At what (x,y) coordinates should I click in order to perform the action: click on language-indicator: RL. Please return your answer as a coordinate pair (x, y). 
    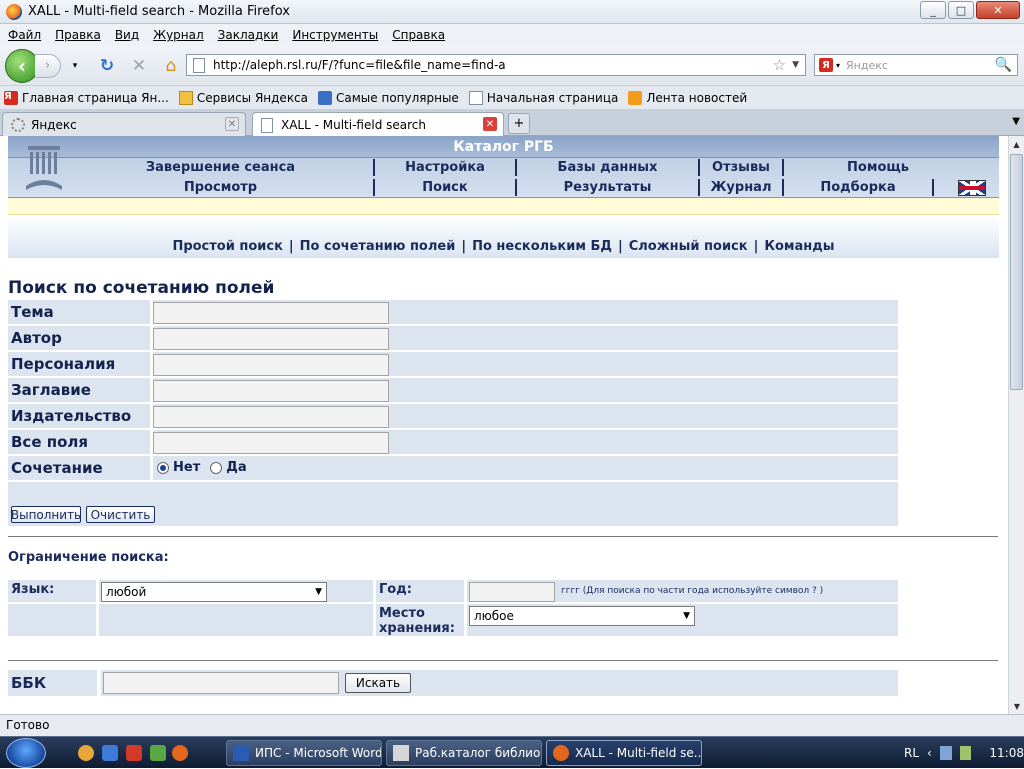
    Looking at the image, I should click on (911, 753).